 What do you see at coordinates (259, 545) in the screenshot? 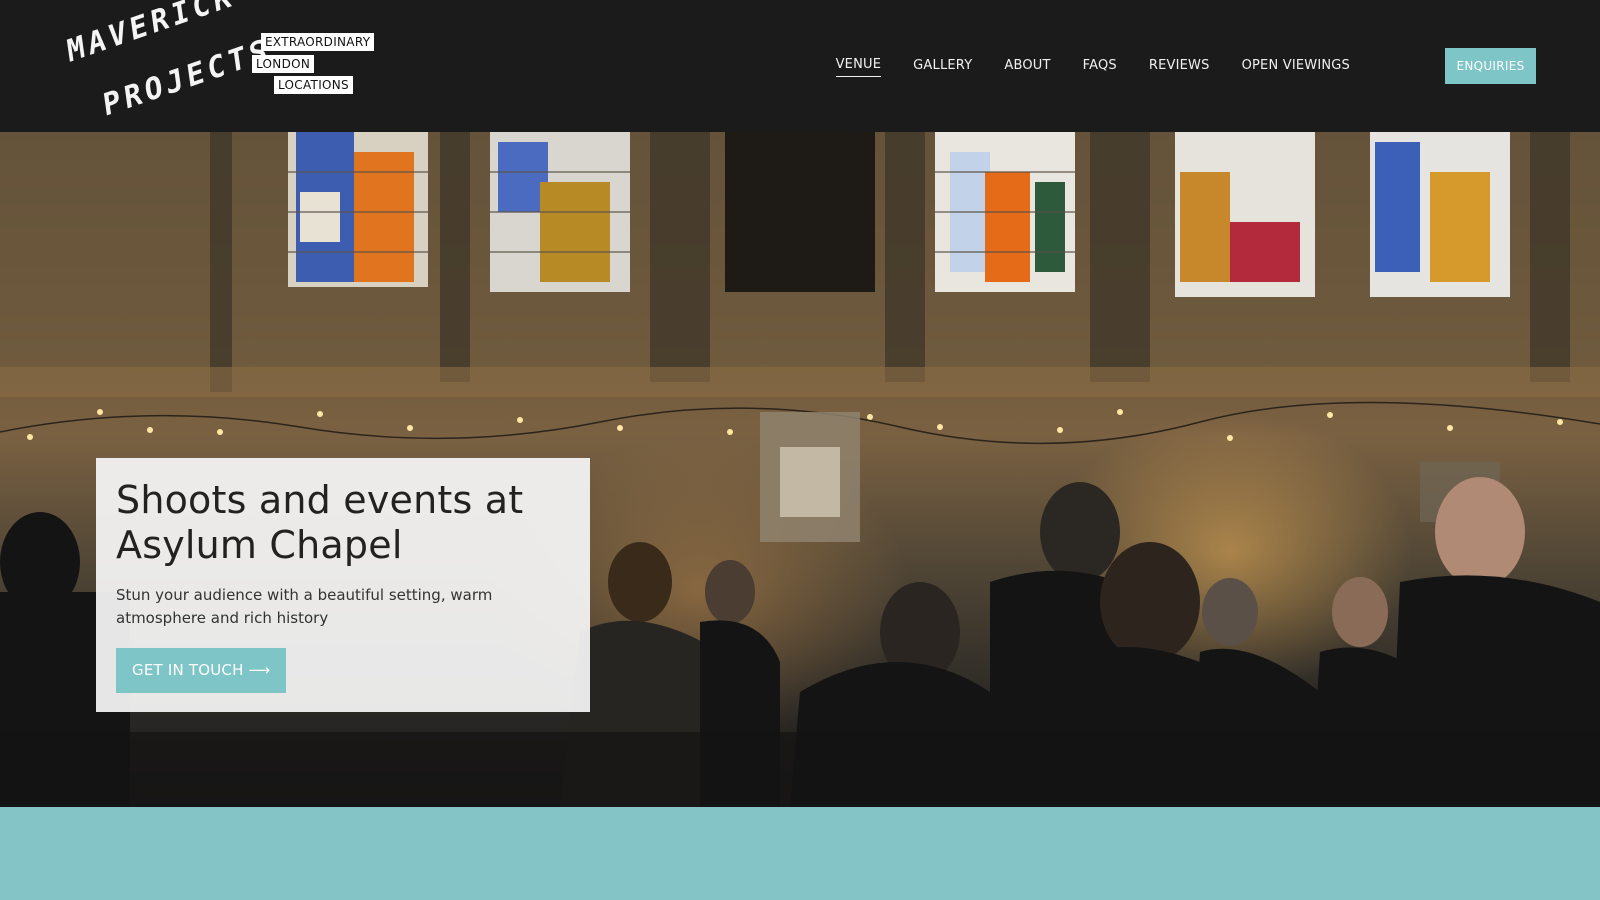
I see `hero-title-line-2: Asylum Chapel` at bounding box center [259, 545].